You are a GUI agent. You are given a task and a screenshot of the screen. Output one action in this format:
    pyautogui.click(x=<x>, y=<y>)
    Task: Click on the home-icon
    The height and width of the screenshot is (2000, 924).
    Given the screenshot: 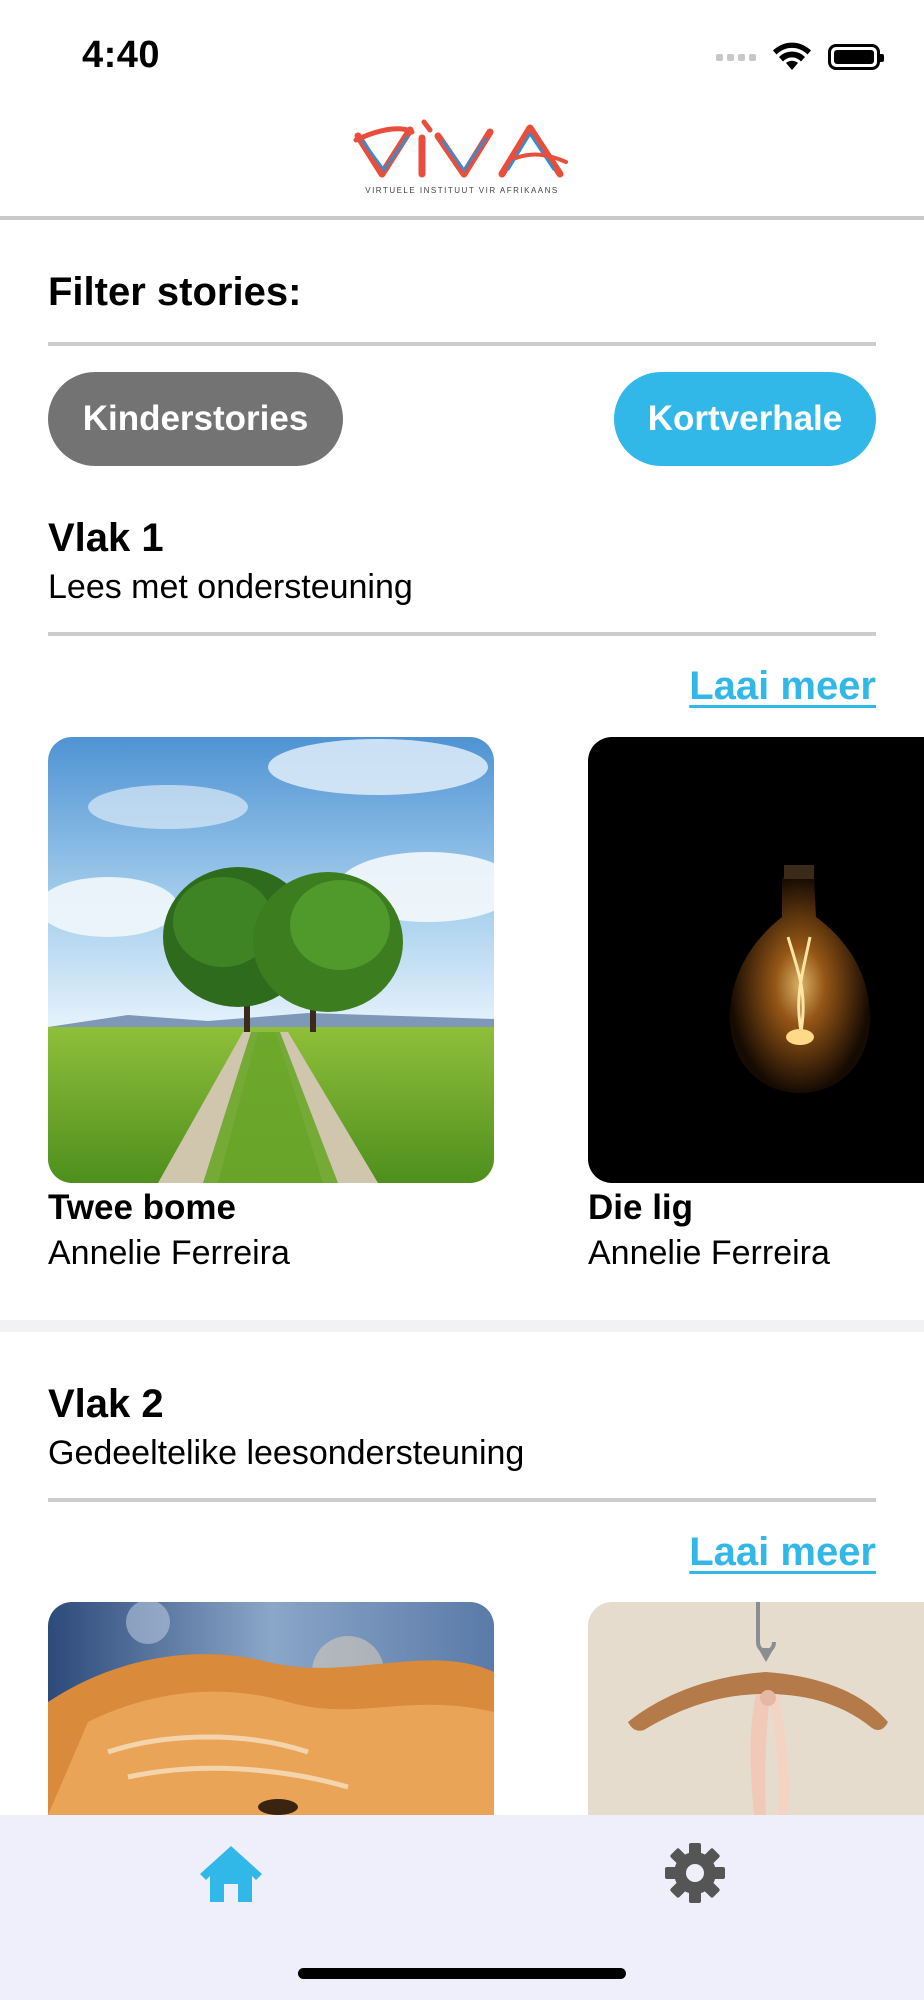 What is the action you would take?
    pyautogui.click(x=231, y=1874)
    